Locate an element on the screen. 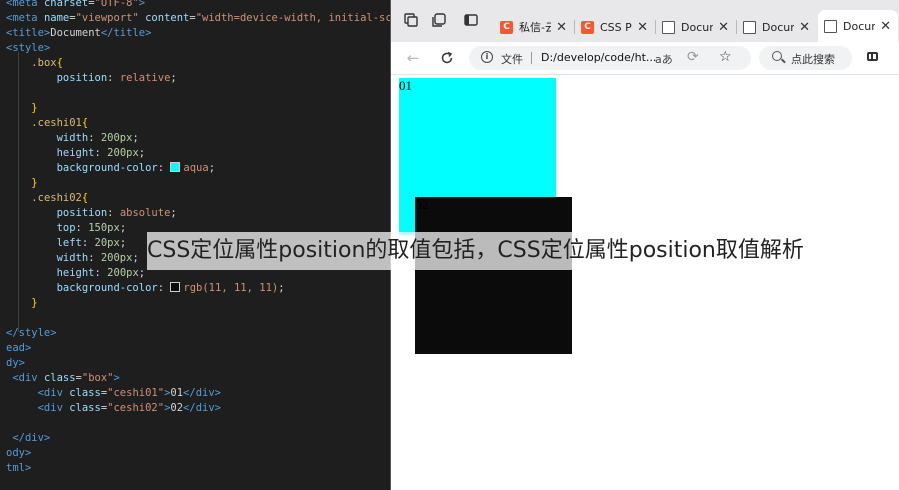  code-line: height: 200px; is located at coordinates (76, 153).